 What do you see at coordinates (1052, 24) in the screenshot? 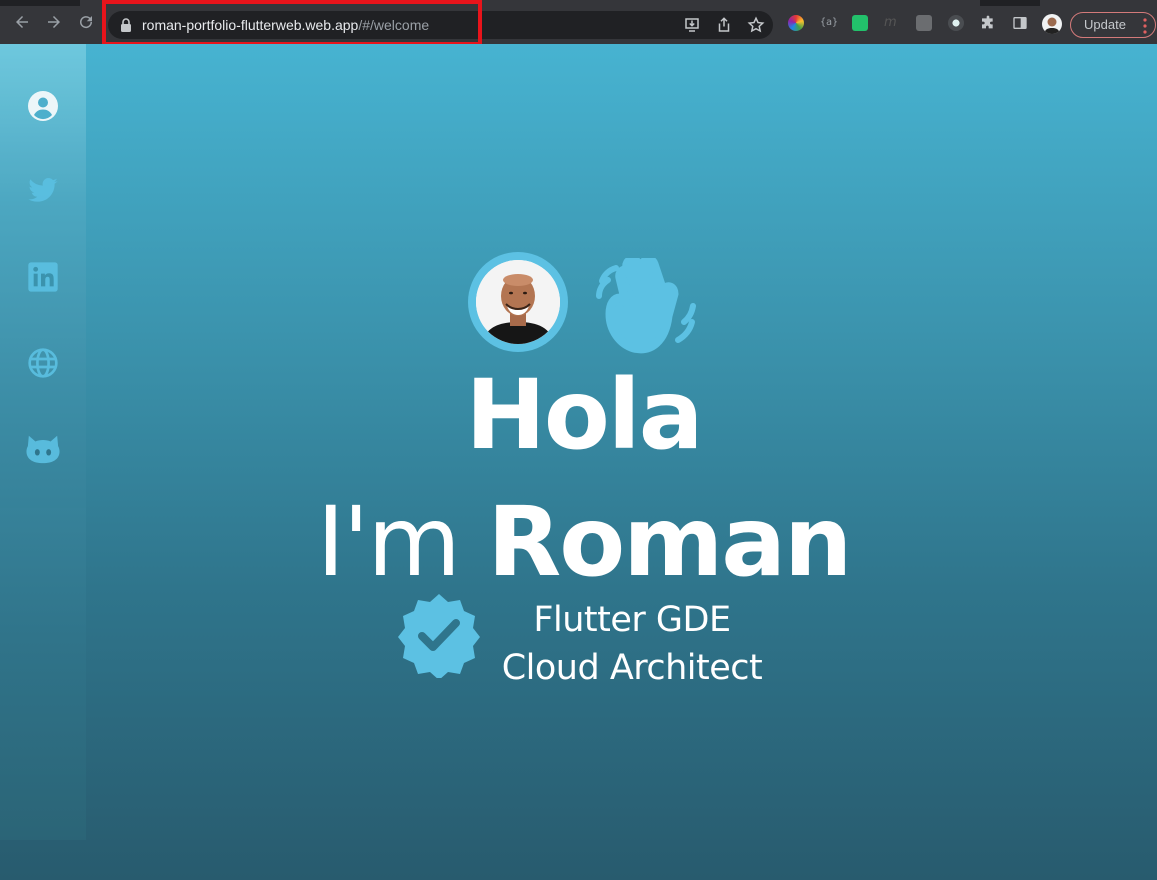
I see `profile-avatar` at bounding box center [1052, 24].